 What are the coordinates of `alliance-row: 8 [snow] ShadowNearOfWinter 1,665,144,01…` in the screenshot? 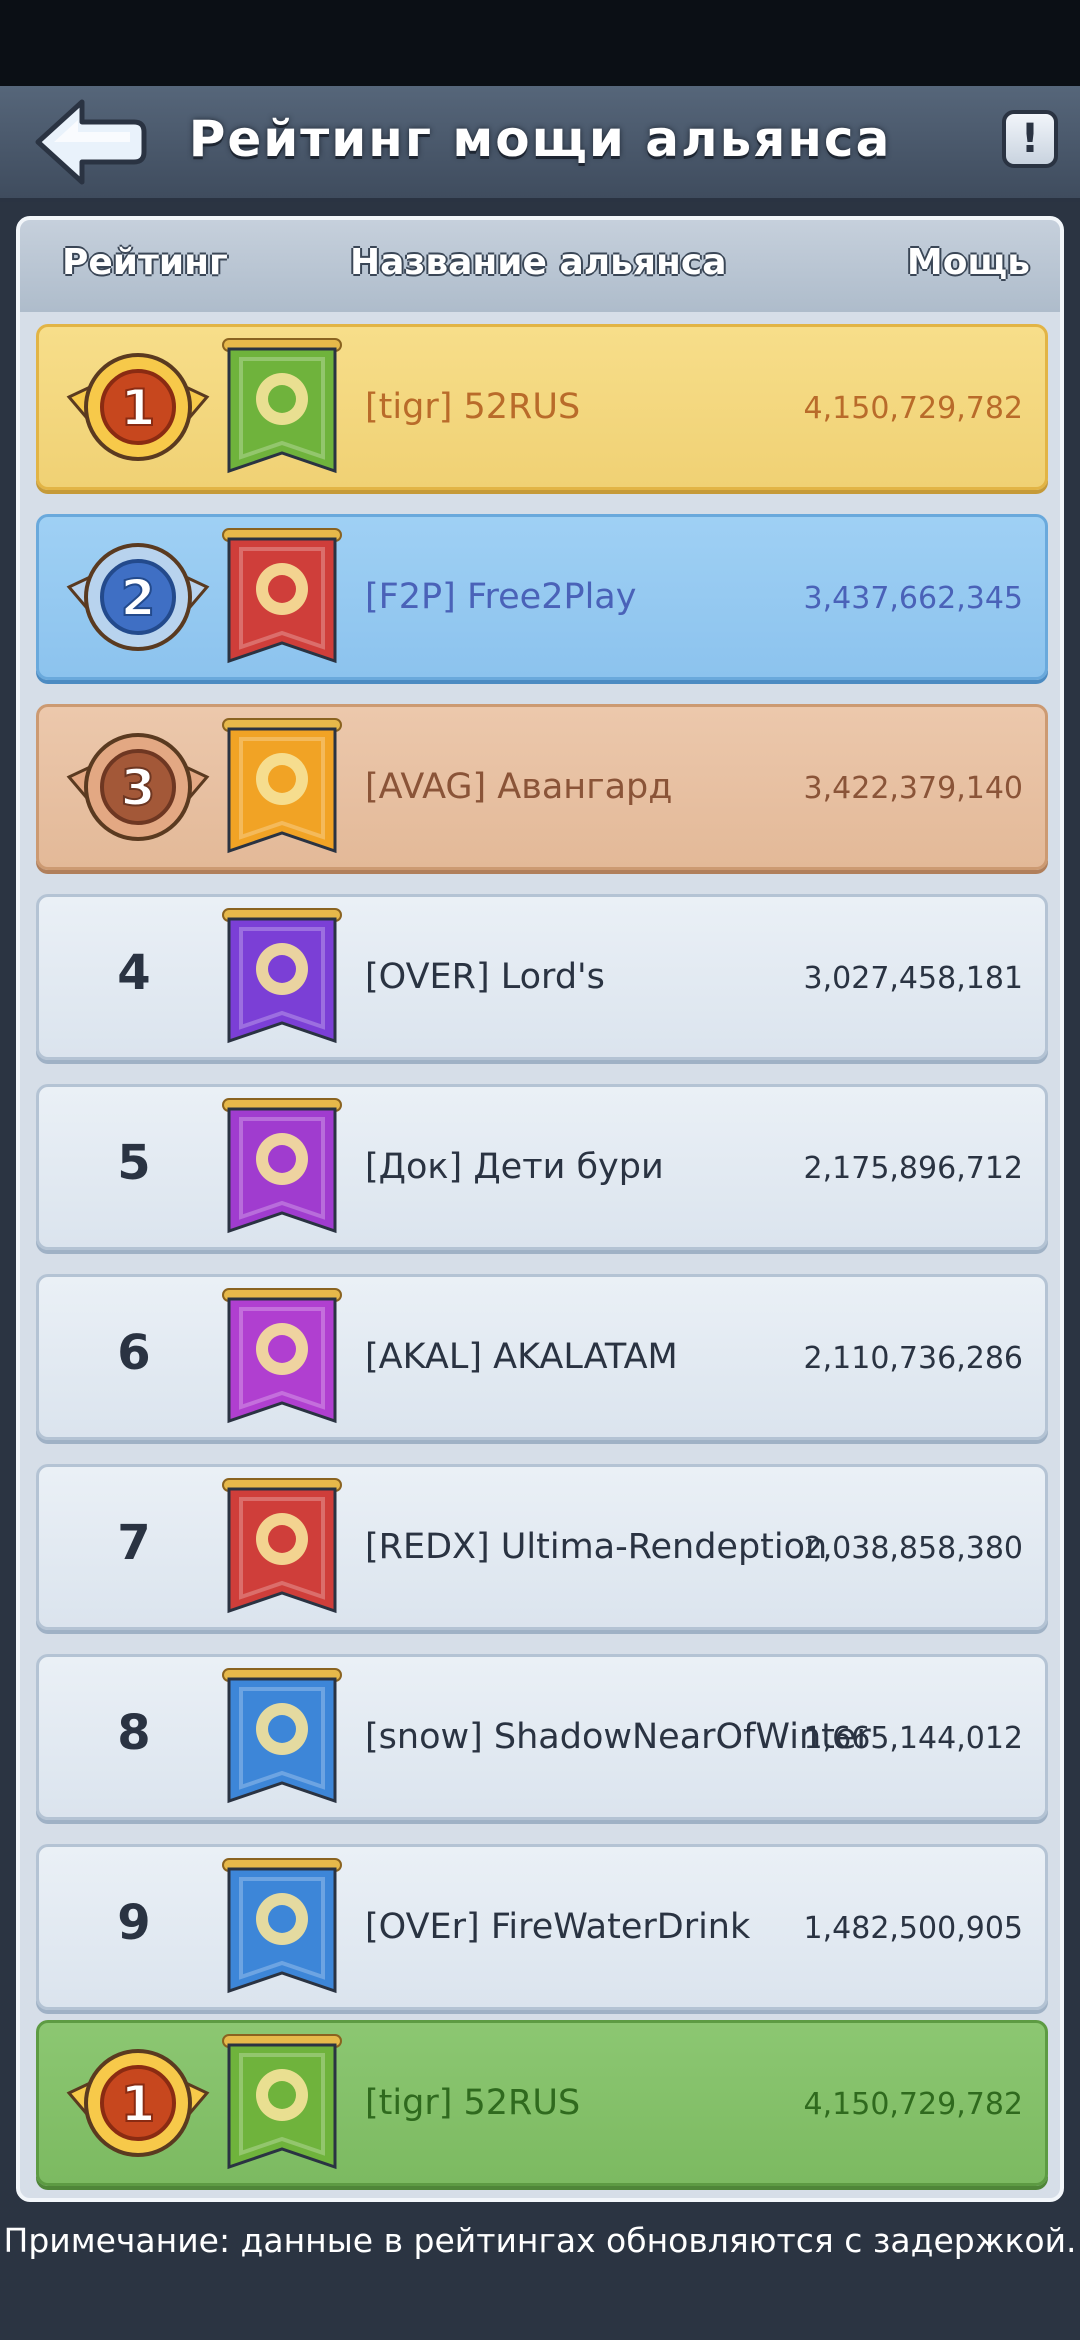 It's located at (542, 1737).